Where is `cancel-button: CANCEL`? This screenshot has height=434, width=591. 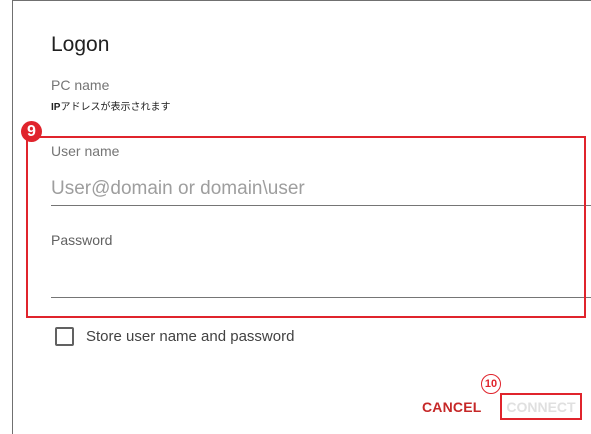 cancel-button: CANCEL is located at coordinates (452, 407).